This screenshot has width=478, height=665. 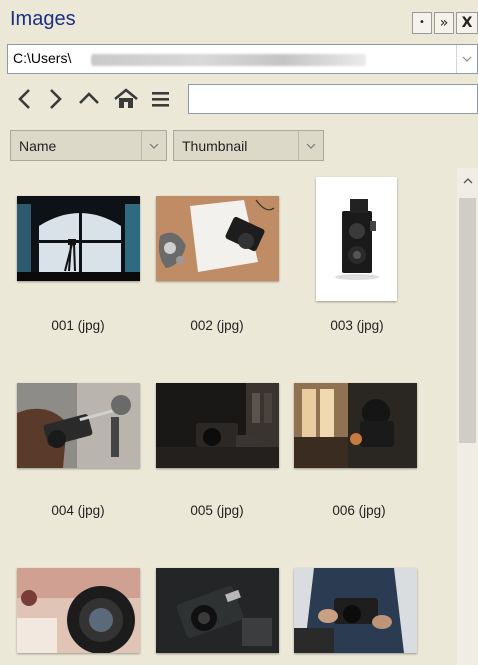 I want to click on back-icon, so click(x=25, y=102).